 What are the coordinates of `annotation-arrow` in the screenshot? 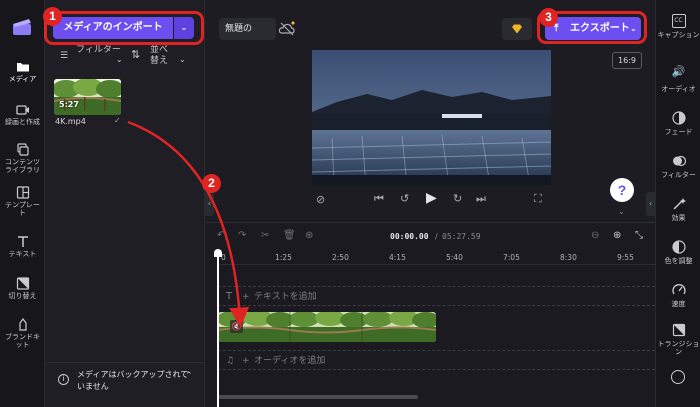 It's located at (188, 224).